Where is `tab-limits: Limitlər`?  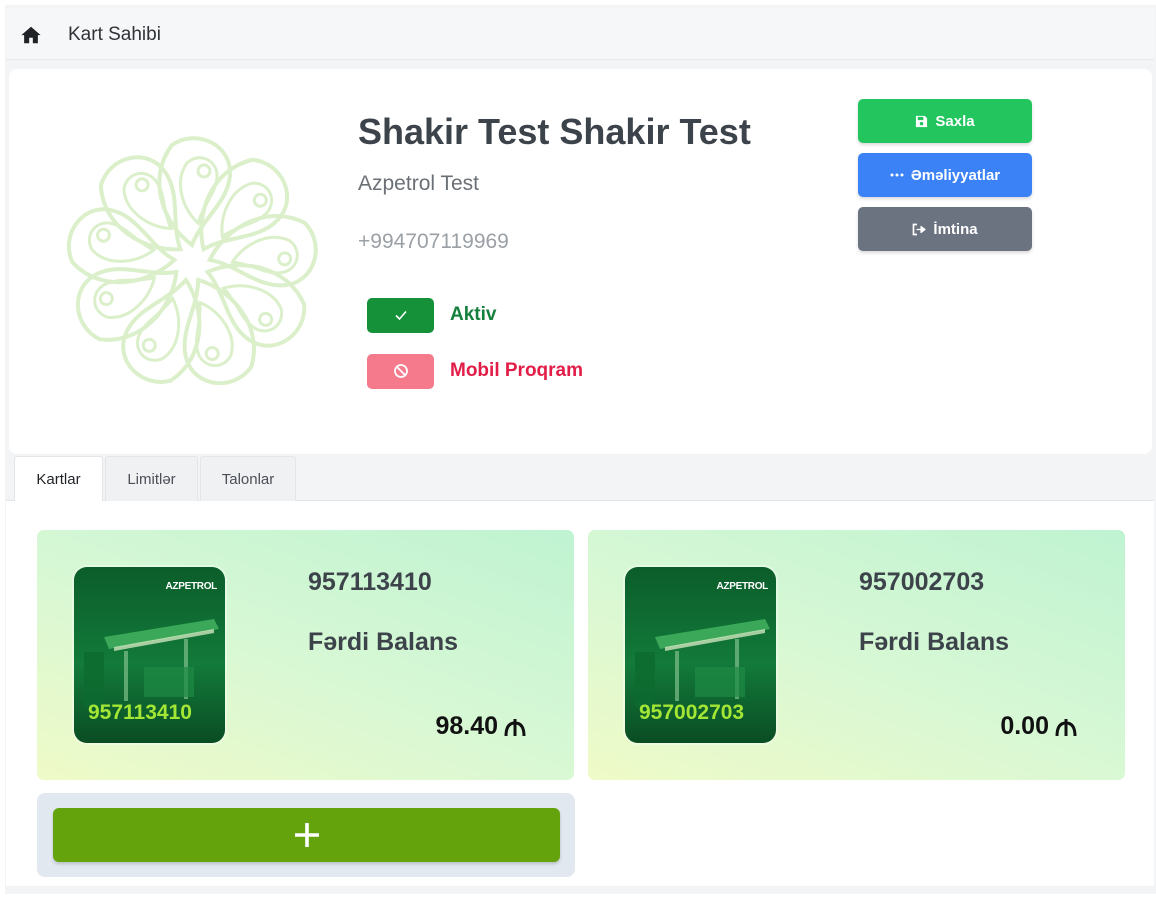 tab-limits: Limitlər is located at coordinates (151, 478).